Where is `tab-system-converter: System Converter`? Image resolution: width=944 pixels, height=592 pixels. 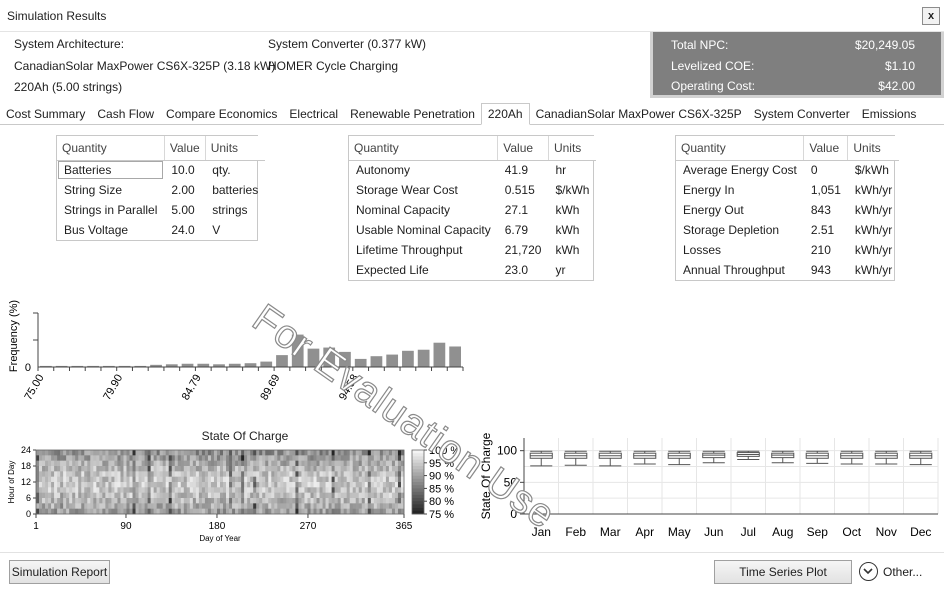 tab-system-converter: System Converter is located at coordinates (802, 114).